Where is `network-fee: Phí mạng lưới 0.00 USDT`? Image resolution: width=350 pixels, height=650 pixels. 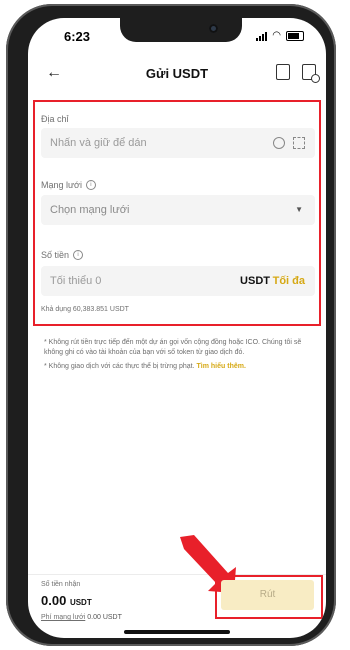
network-fee: Phí mạng lưới 0.00 USDT is located at coordinates (81, 617).